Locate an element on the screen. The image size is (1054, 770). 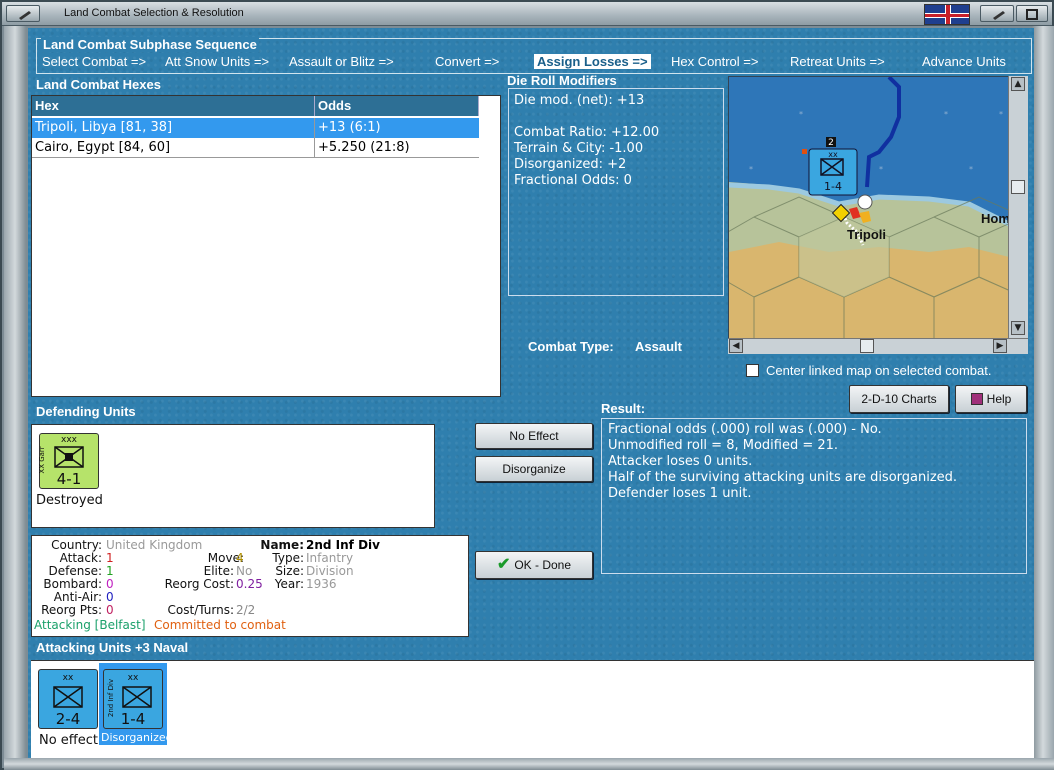
map-city-label-2: Hom is located at coordinates (995, 218).